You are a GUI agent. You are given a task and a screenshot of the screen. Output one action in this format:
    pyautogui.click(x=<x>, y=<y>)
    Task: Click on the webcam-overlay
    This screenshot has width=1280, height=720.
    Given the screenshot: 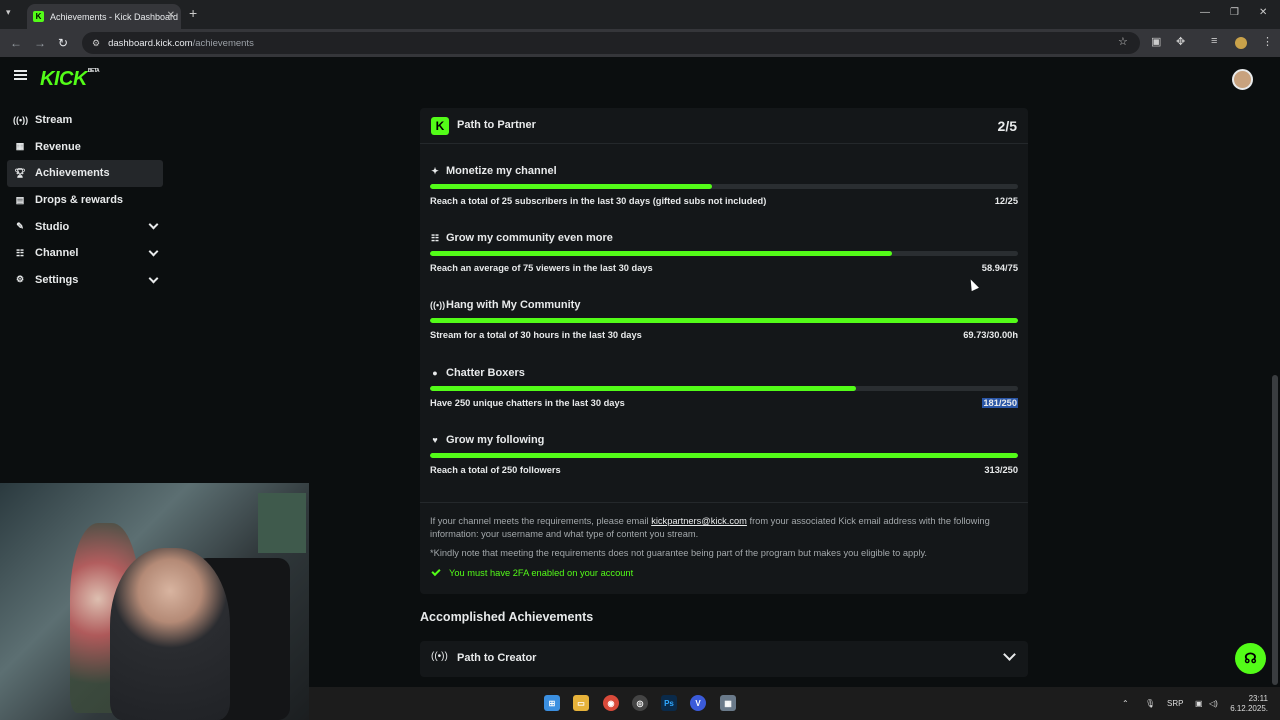 What is the action you would take?
    pyautogui.click(x=154, y=601)
    